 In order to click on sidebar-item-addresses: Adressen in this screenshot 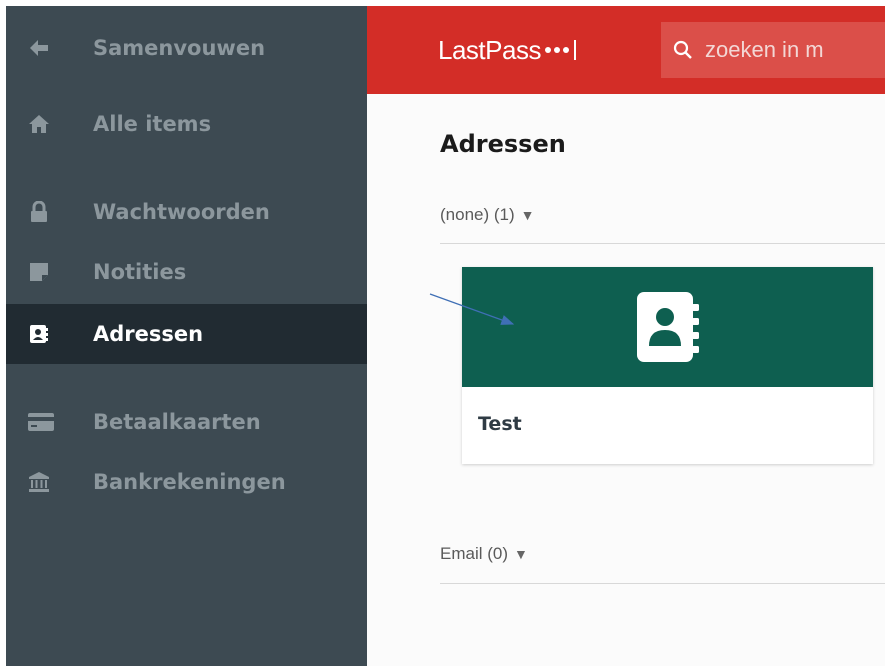, I will do `click(186, 334)`.